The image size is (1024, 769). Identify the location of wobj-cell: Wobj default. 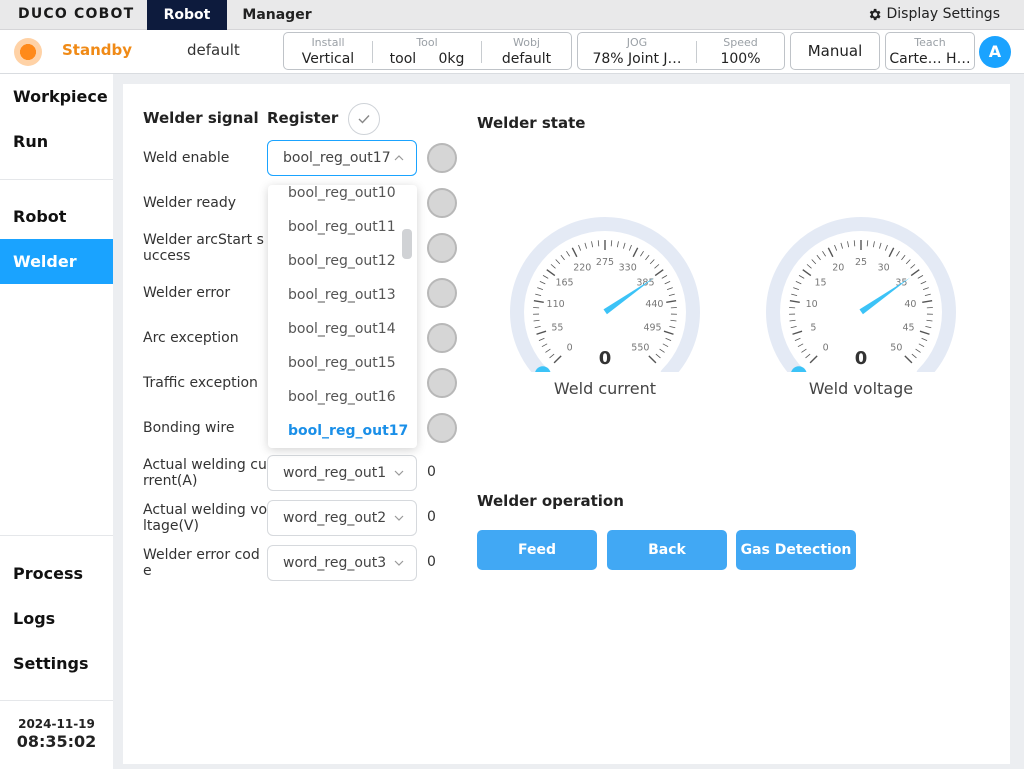
(526, 51).